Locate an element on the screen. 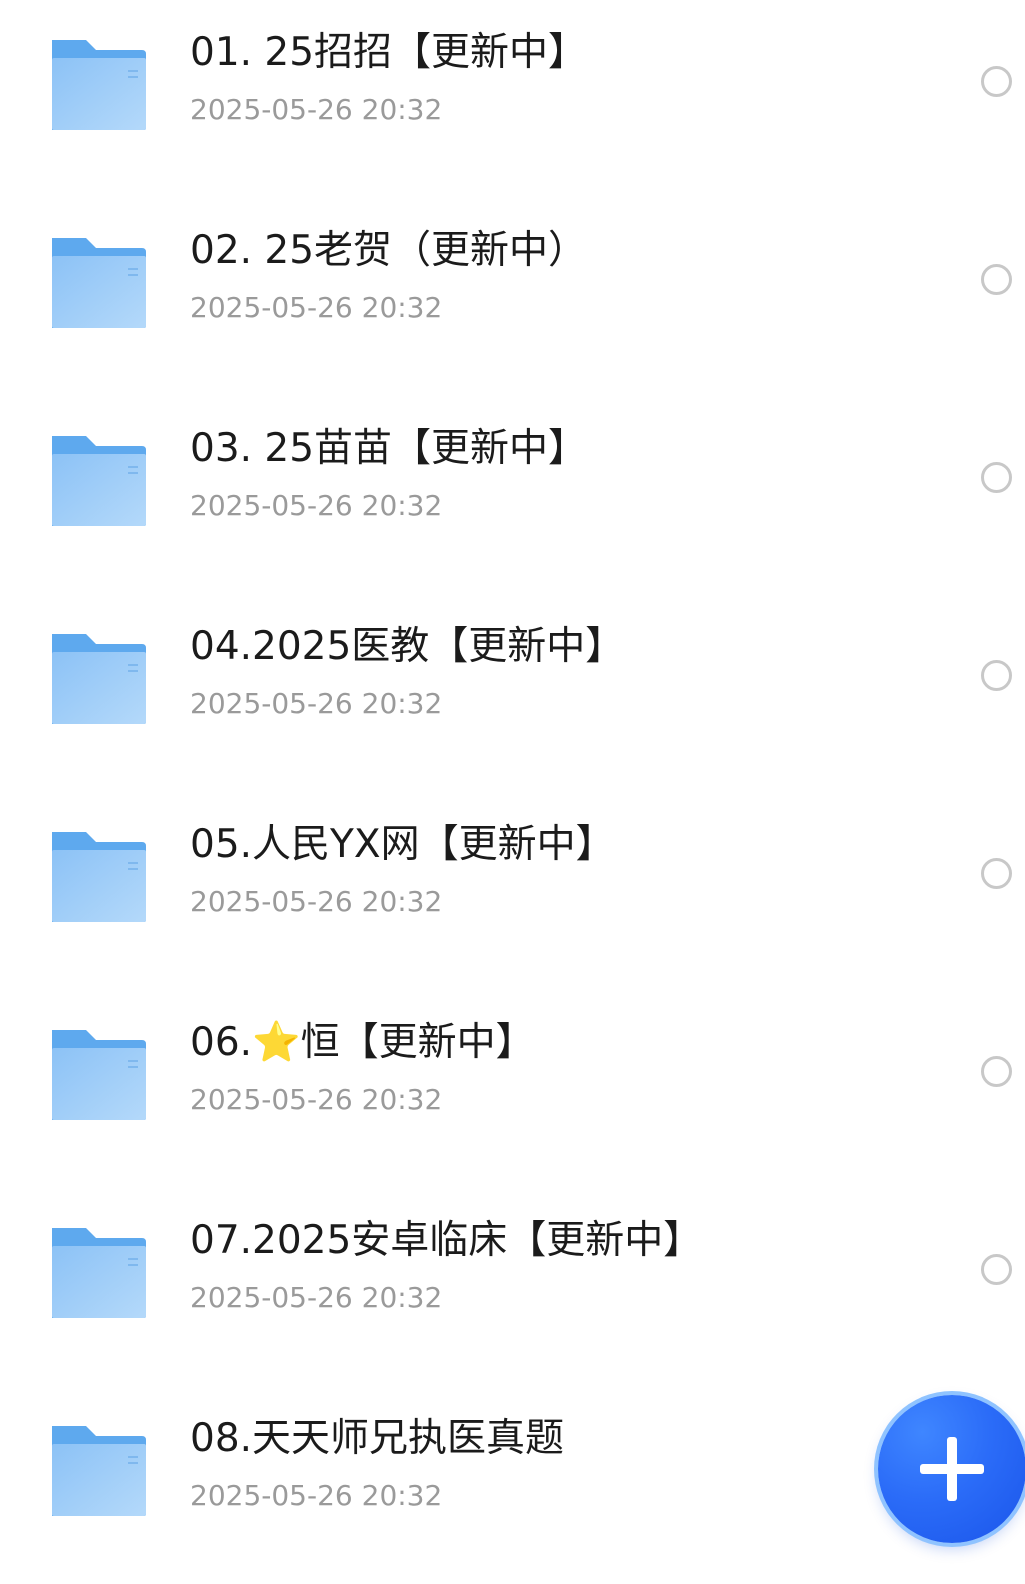  file-name: 03. 25苗苗【更新中】 is located at coordinates (389, 448).